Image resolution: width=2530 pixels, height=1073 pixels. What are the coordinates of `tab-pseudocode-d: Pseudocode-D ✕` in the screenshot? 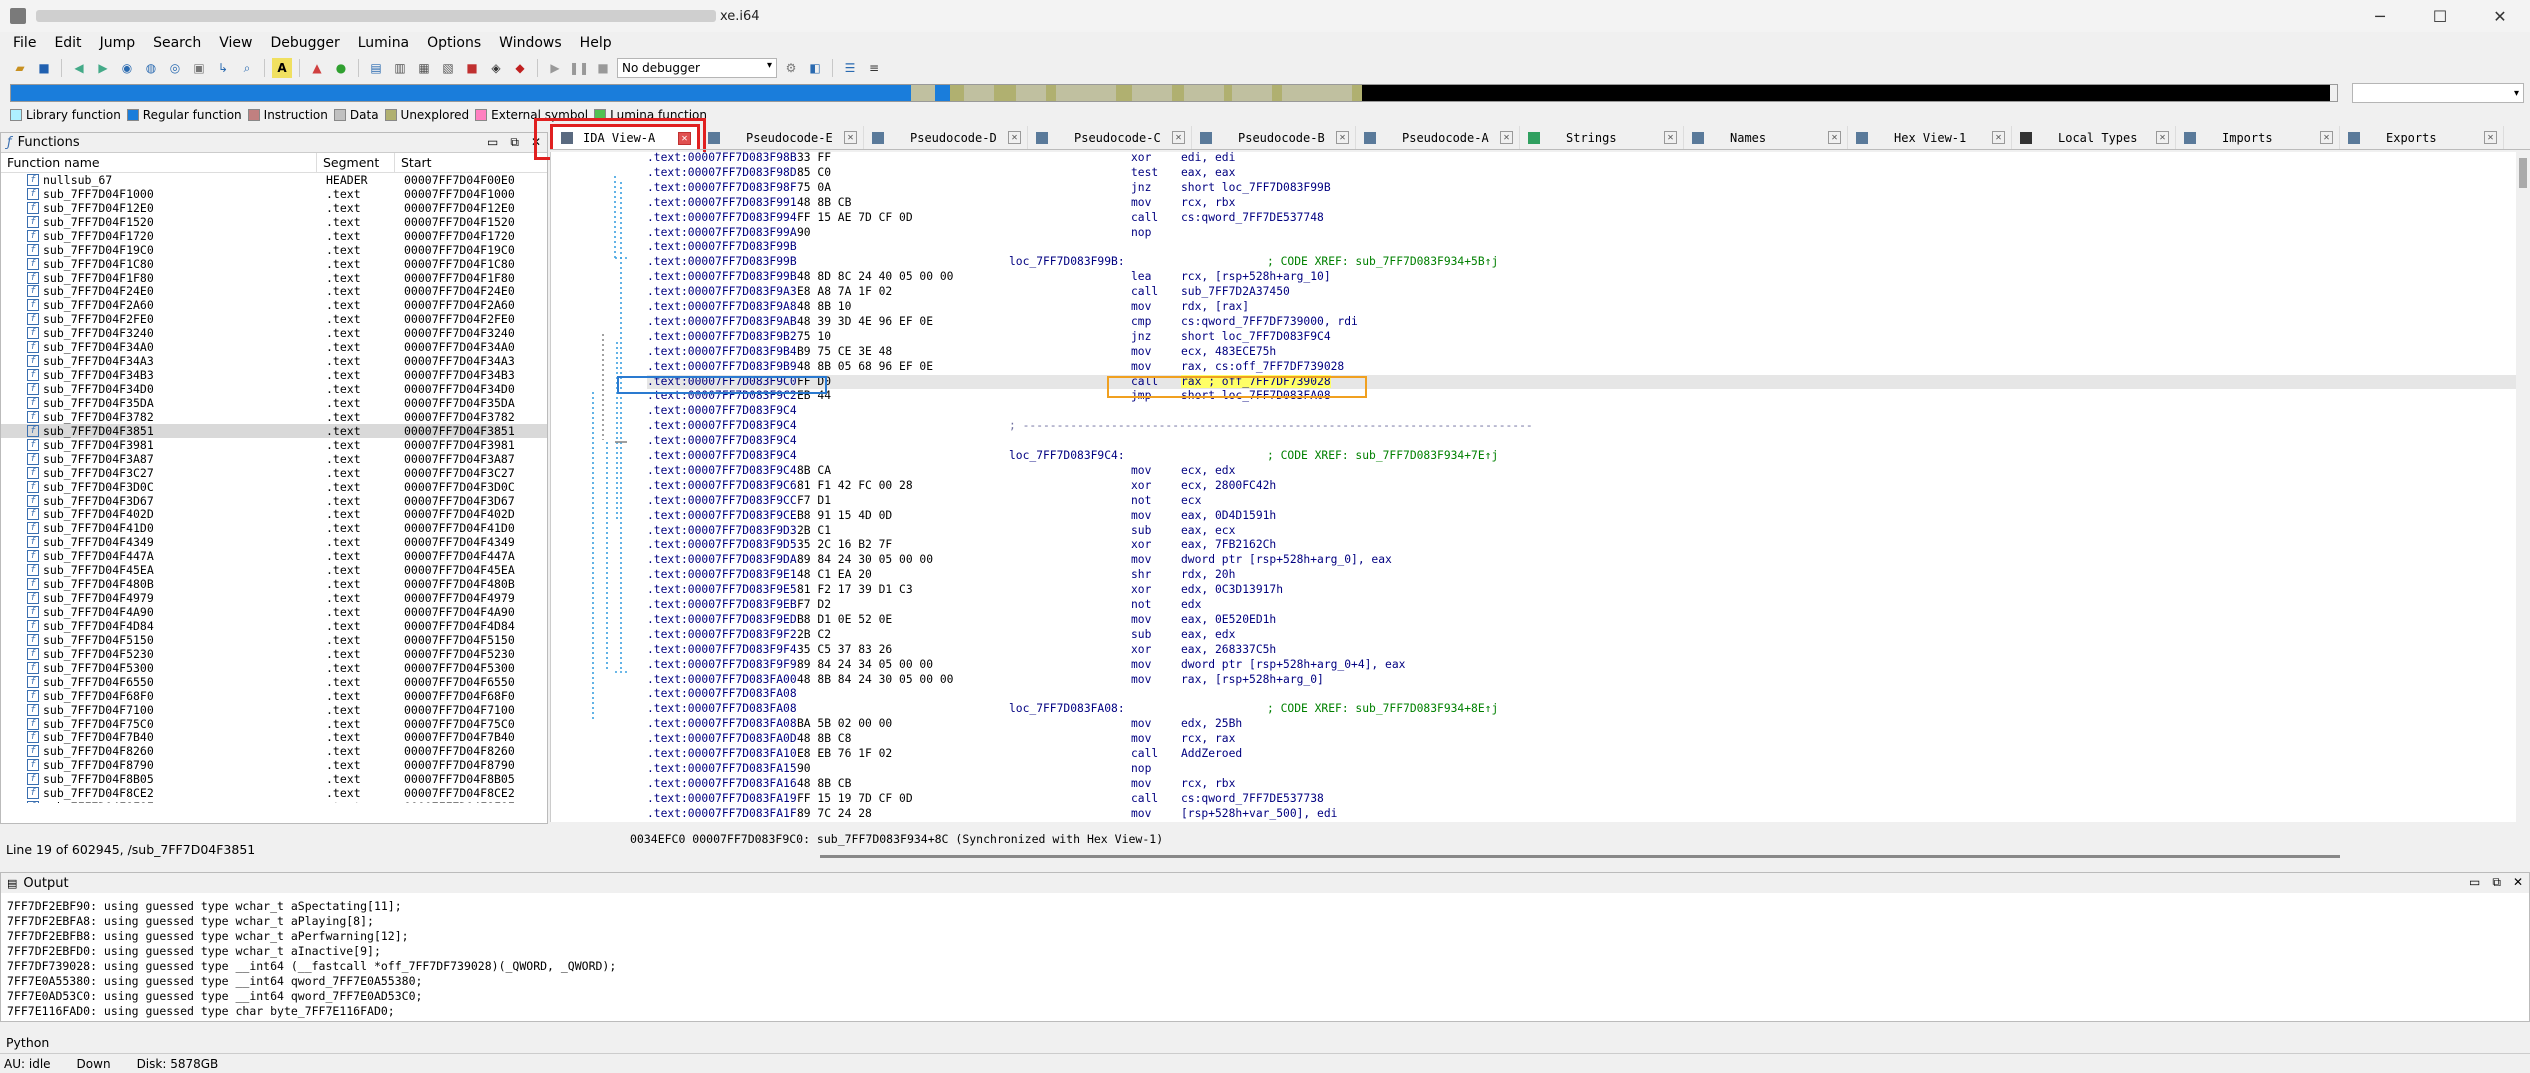 It's located at (946, 137).